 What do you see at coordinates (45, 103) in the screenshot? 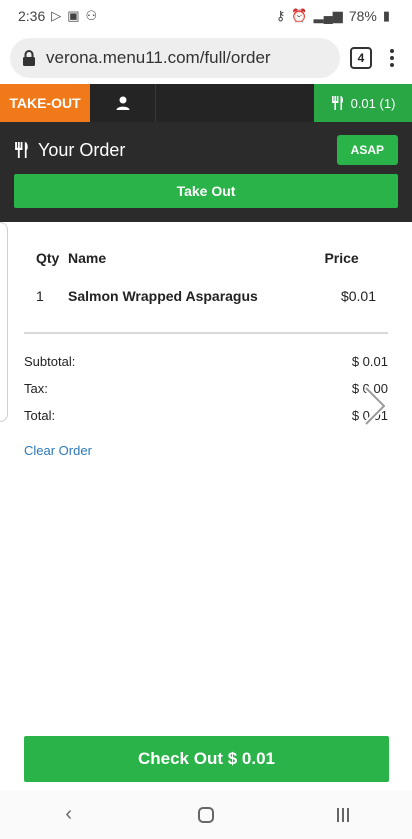
I see `takeout-tab: TAKE-OUT` at bounding box center [45, 103].